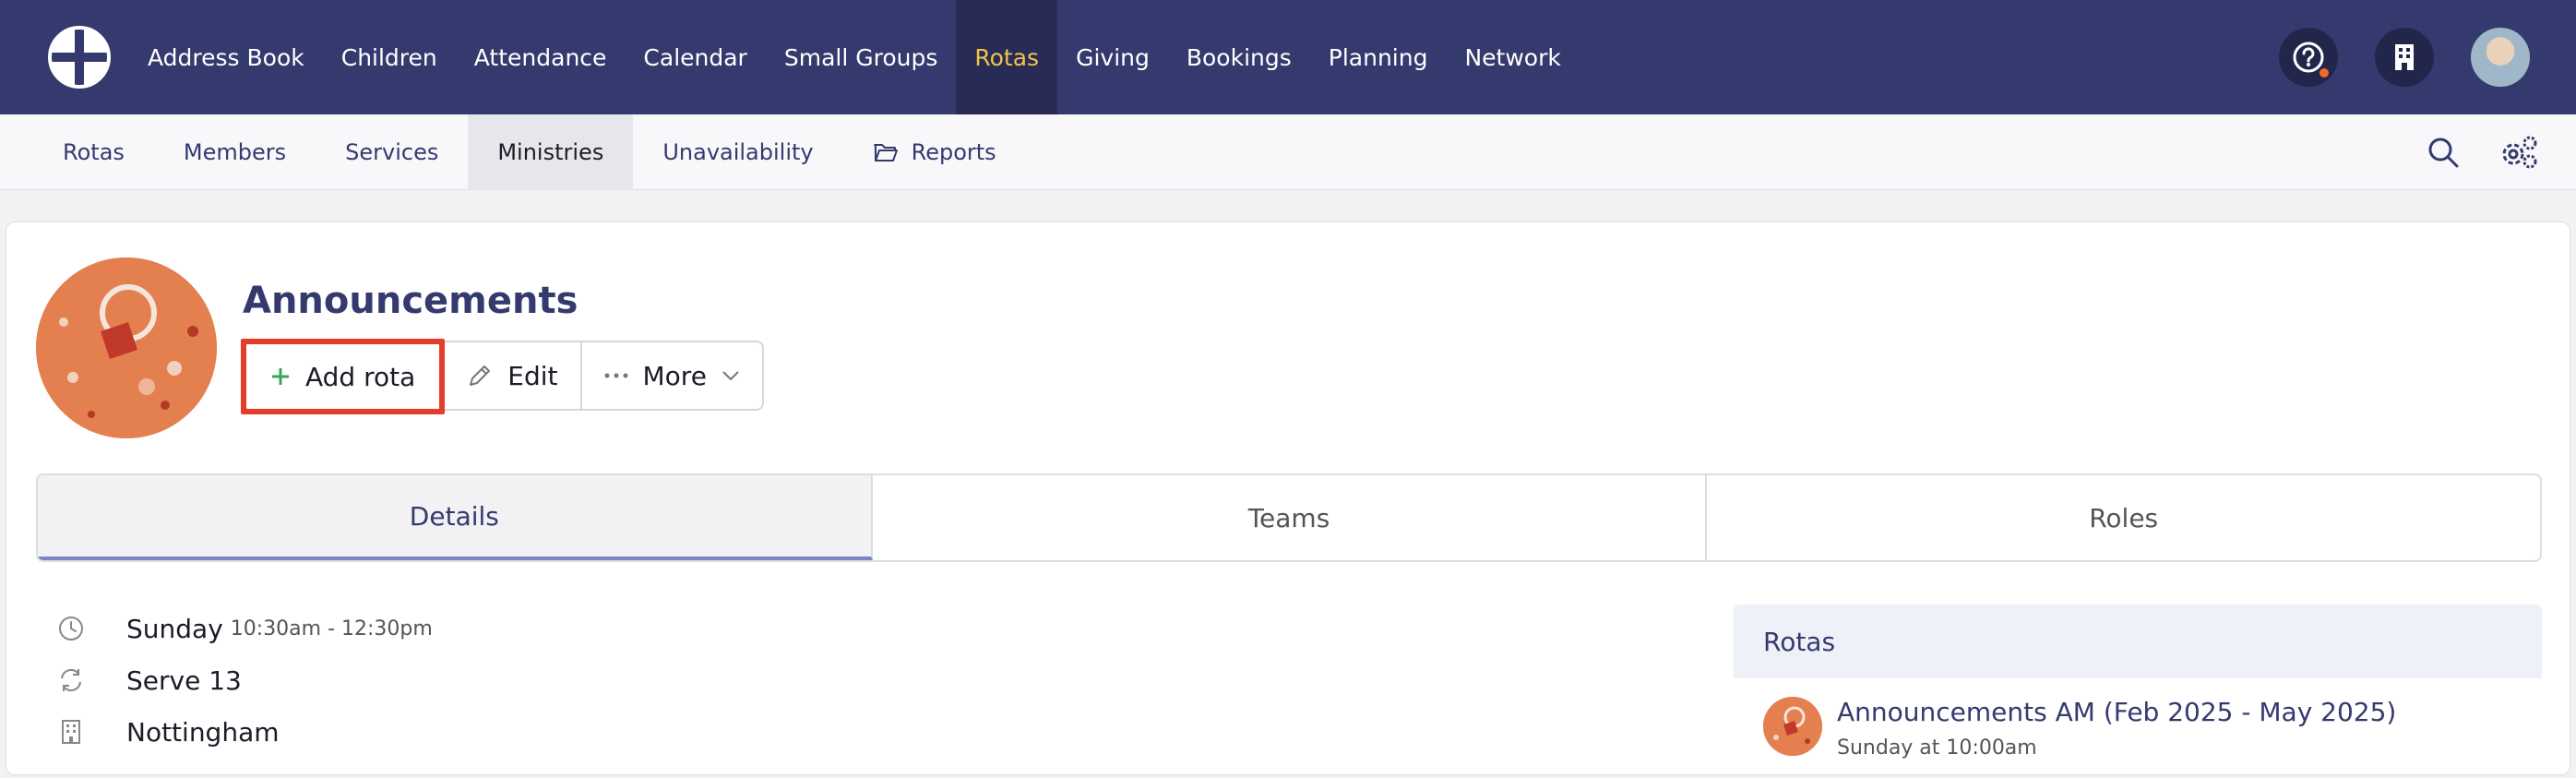 The height and width of the screenshot is (778, 2576). I want to click on subnav-reports-label: Reports, so click(953, 152).